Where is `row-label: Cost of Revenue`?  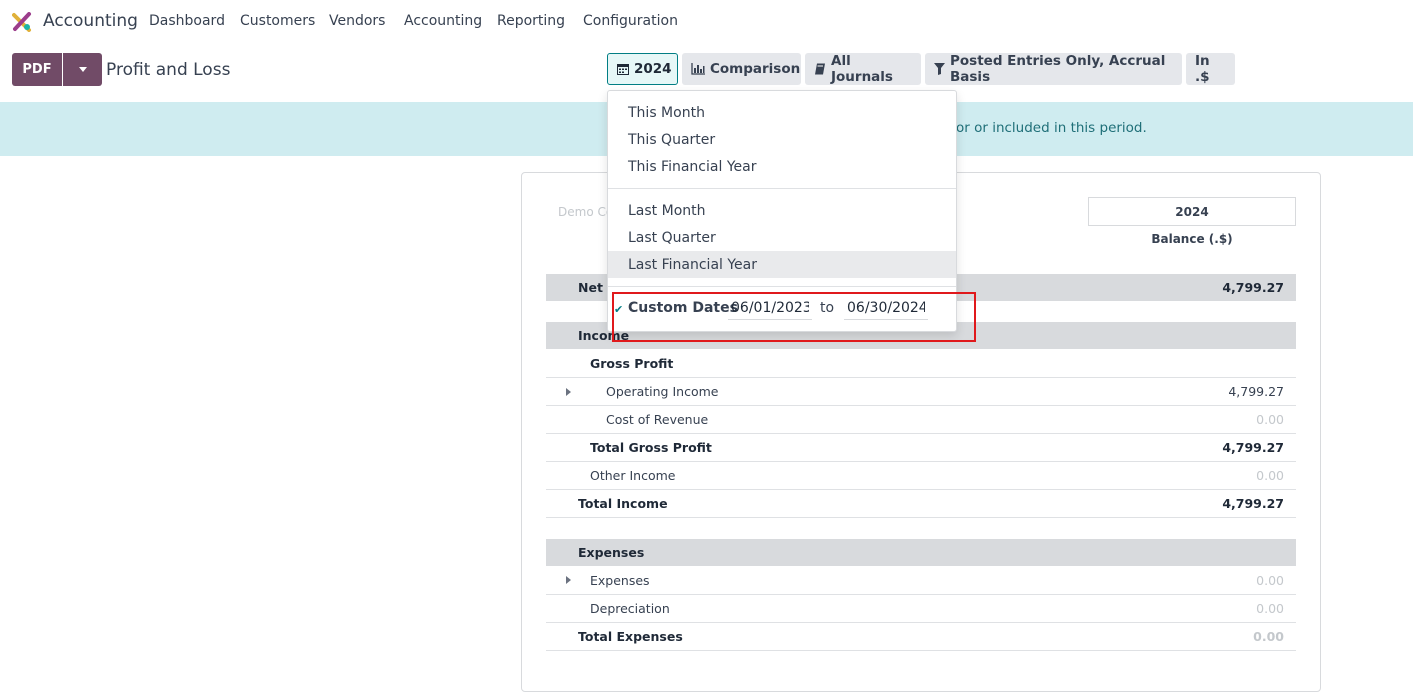
row-label: Cost of Revenue is located at coordinates (657, 419).